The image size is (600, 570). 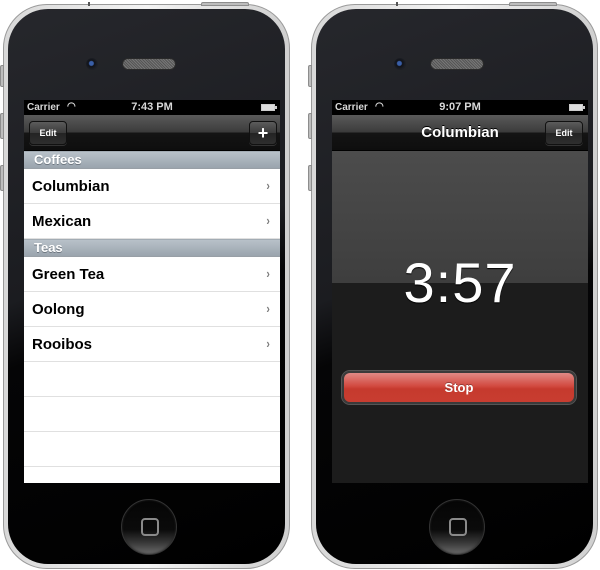 I want to click on list-item: Columbian ›, so click(x=152, y=186).